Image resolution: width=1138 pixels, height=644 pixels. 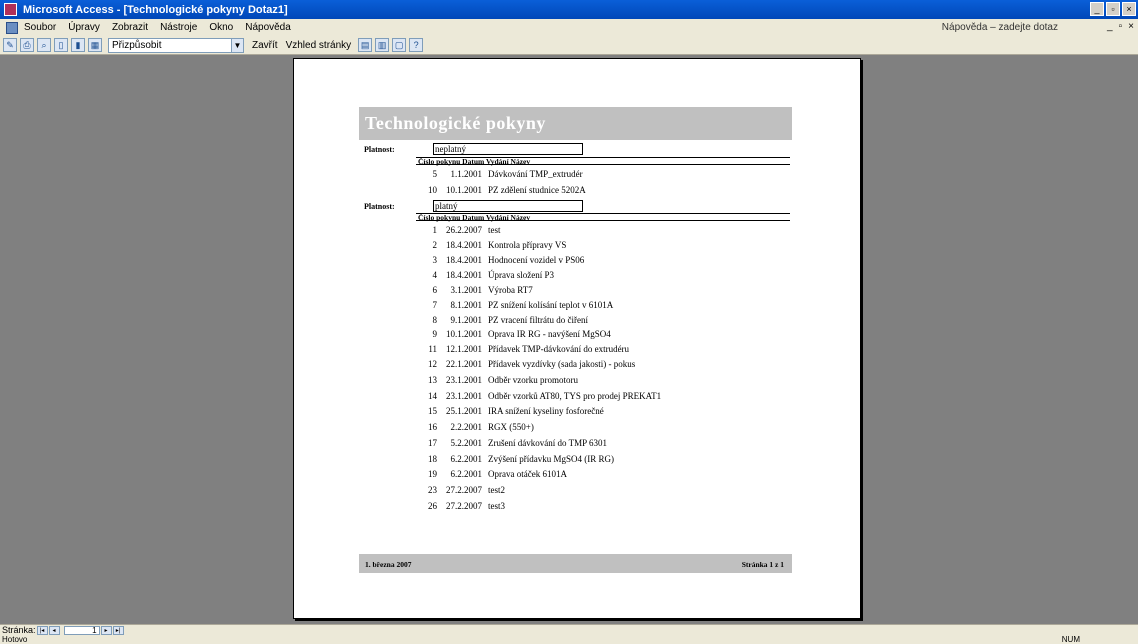 What do you see at coordinates (538, 320) in the screenshot?
I see `pokyn-name: PZ vracení filtrátu do čiření` at bounding box center [538, 320].